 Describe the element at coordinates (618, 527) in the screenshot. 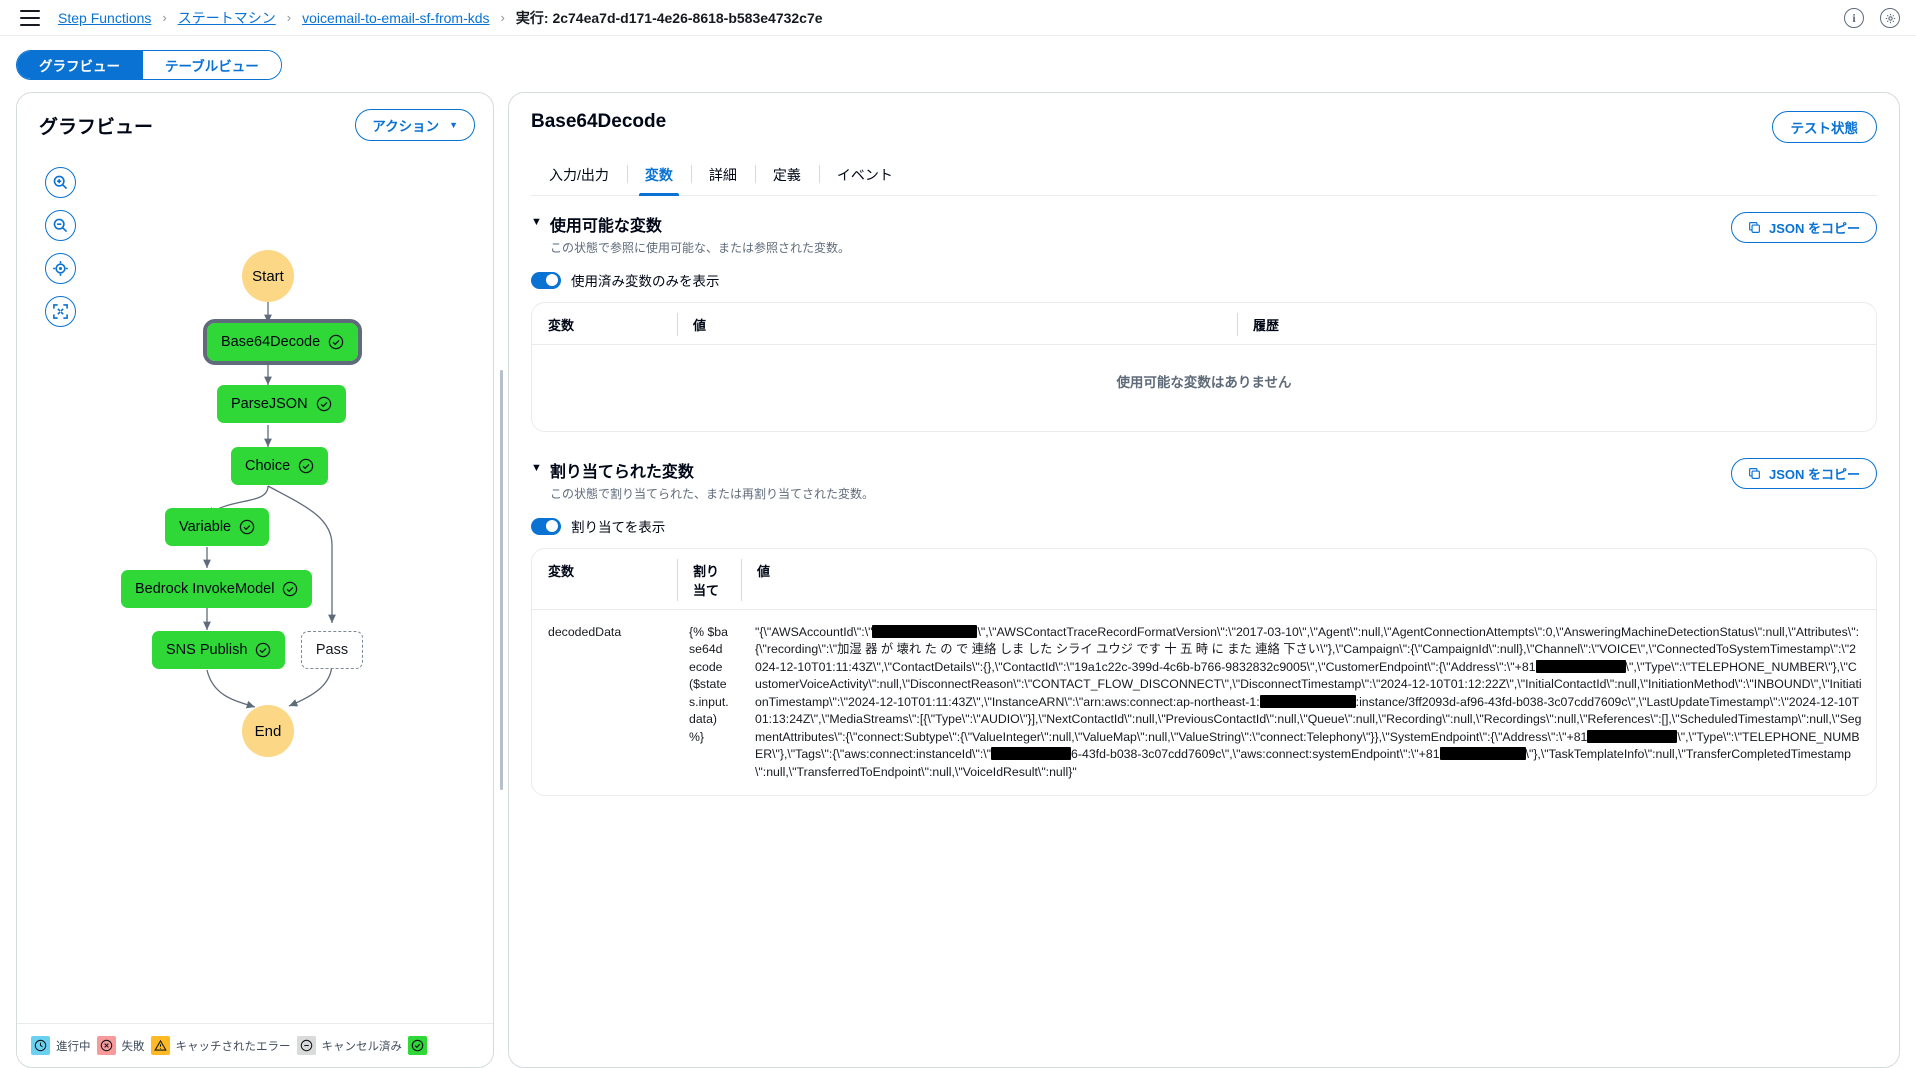

I see `show-assignments-label: 割り当てを表示` at that location.